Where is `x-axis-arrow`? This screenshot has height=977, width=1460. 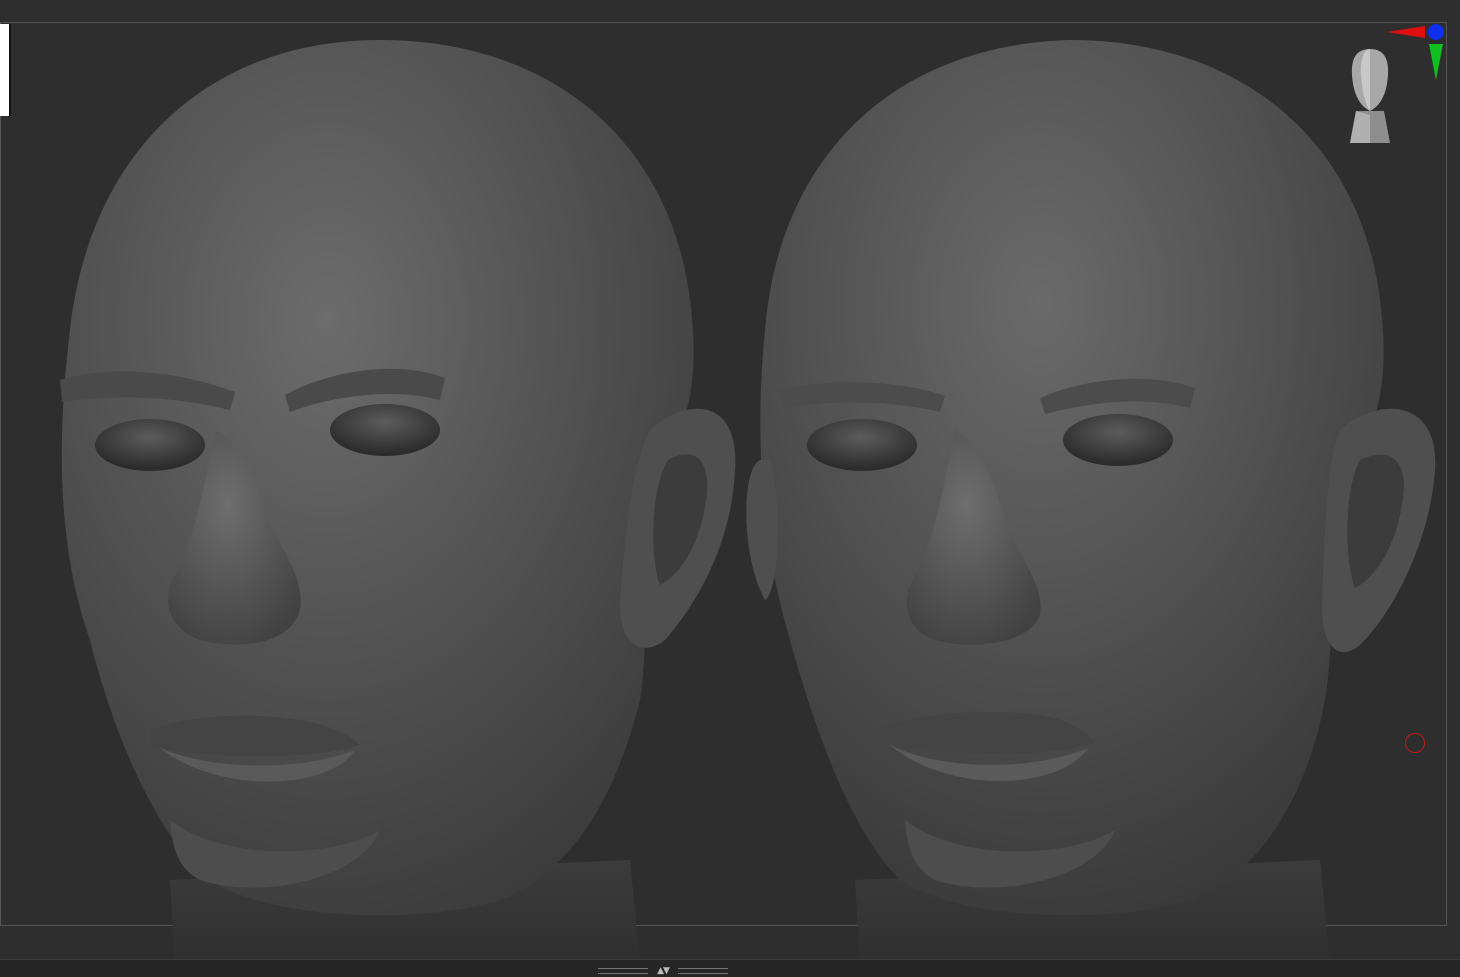 x-axis-arrow is located at coordinates (1406, 32).